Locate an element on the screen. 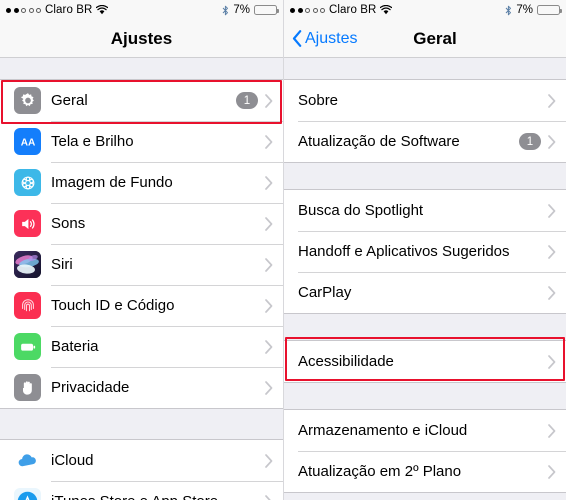  settings-row-privacidade: Privacidade is located at coordinates (141, 387).